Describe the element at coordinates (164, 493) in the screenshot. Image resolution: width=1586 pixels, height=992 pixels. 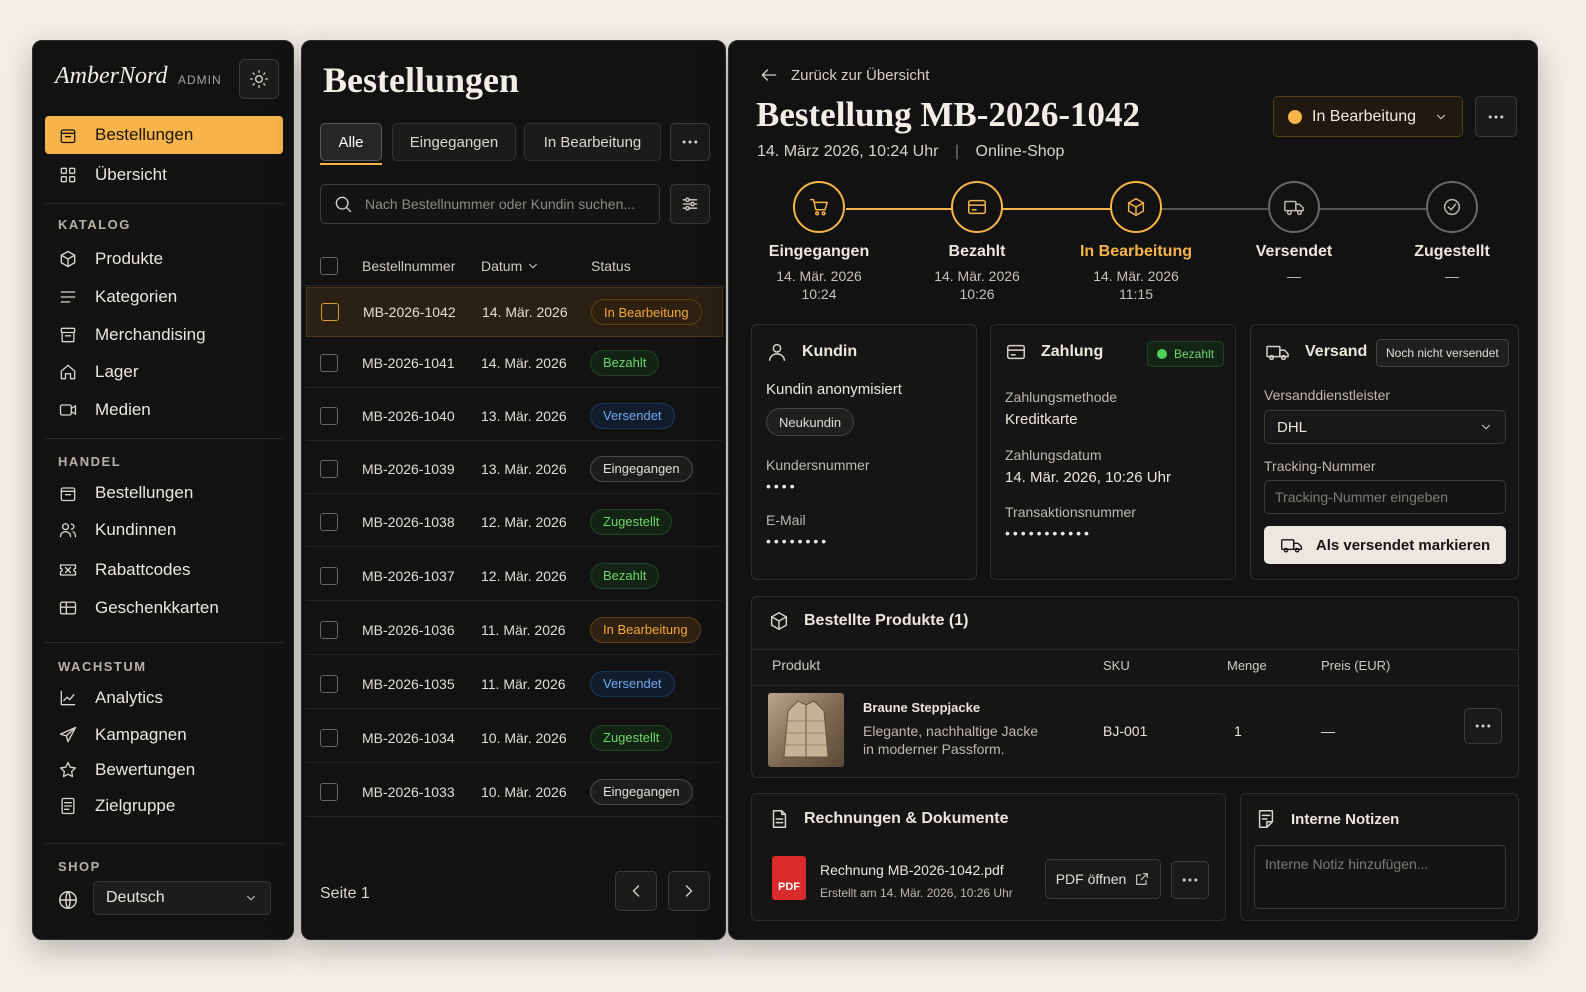
I see `sidebar-item-bestellungen: Bestellungen` at that location.